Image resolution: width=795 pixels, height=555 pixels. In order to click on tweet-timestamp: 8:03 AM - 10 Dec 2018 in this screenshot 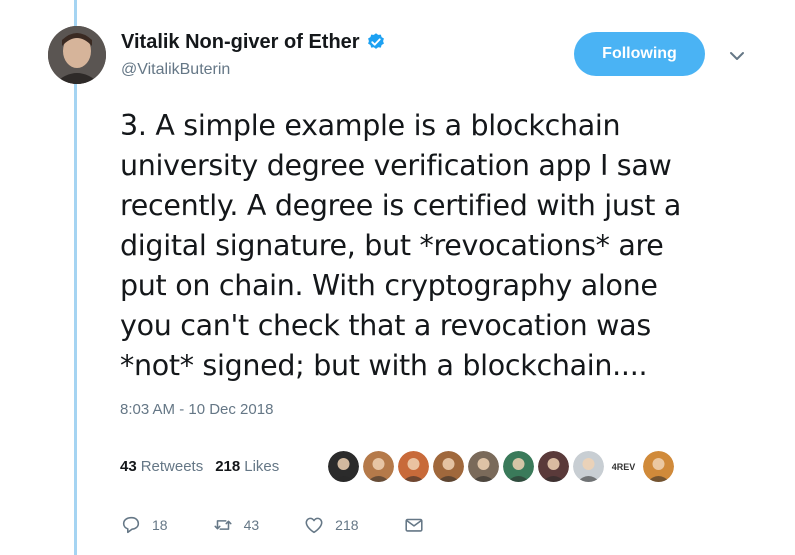, I will do `click(196, 409)`.